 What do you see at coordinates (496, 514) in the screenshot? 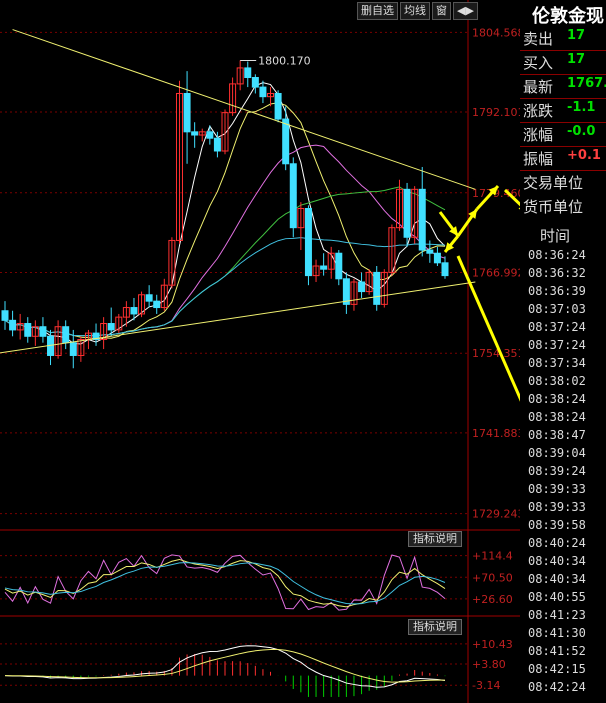
I see `y-tick-label: 1729.243` at bounding box center [496, 514].